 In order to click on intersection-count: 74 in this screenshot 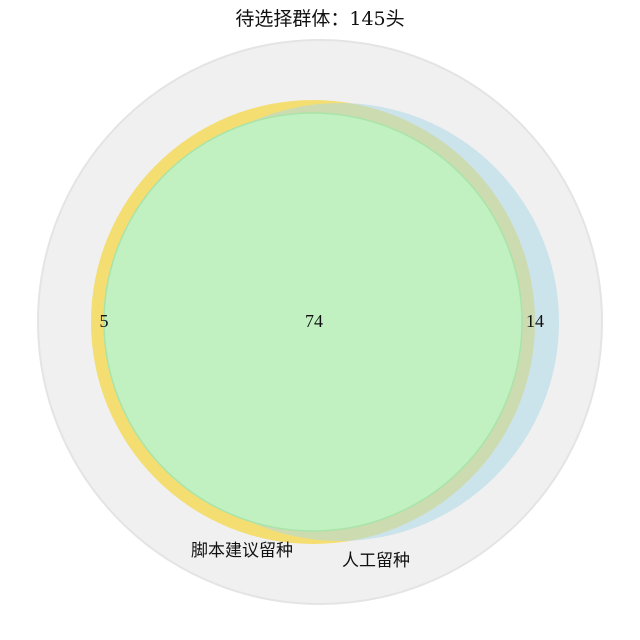, I will do `click(314, 321)`.